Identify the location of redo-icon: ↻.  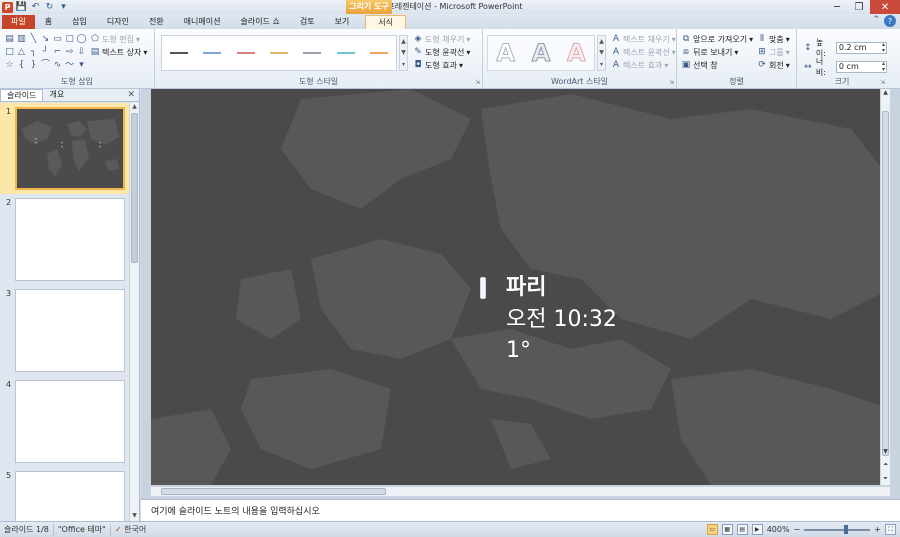
(49, 7).